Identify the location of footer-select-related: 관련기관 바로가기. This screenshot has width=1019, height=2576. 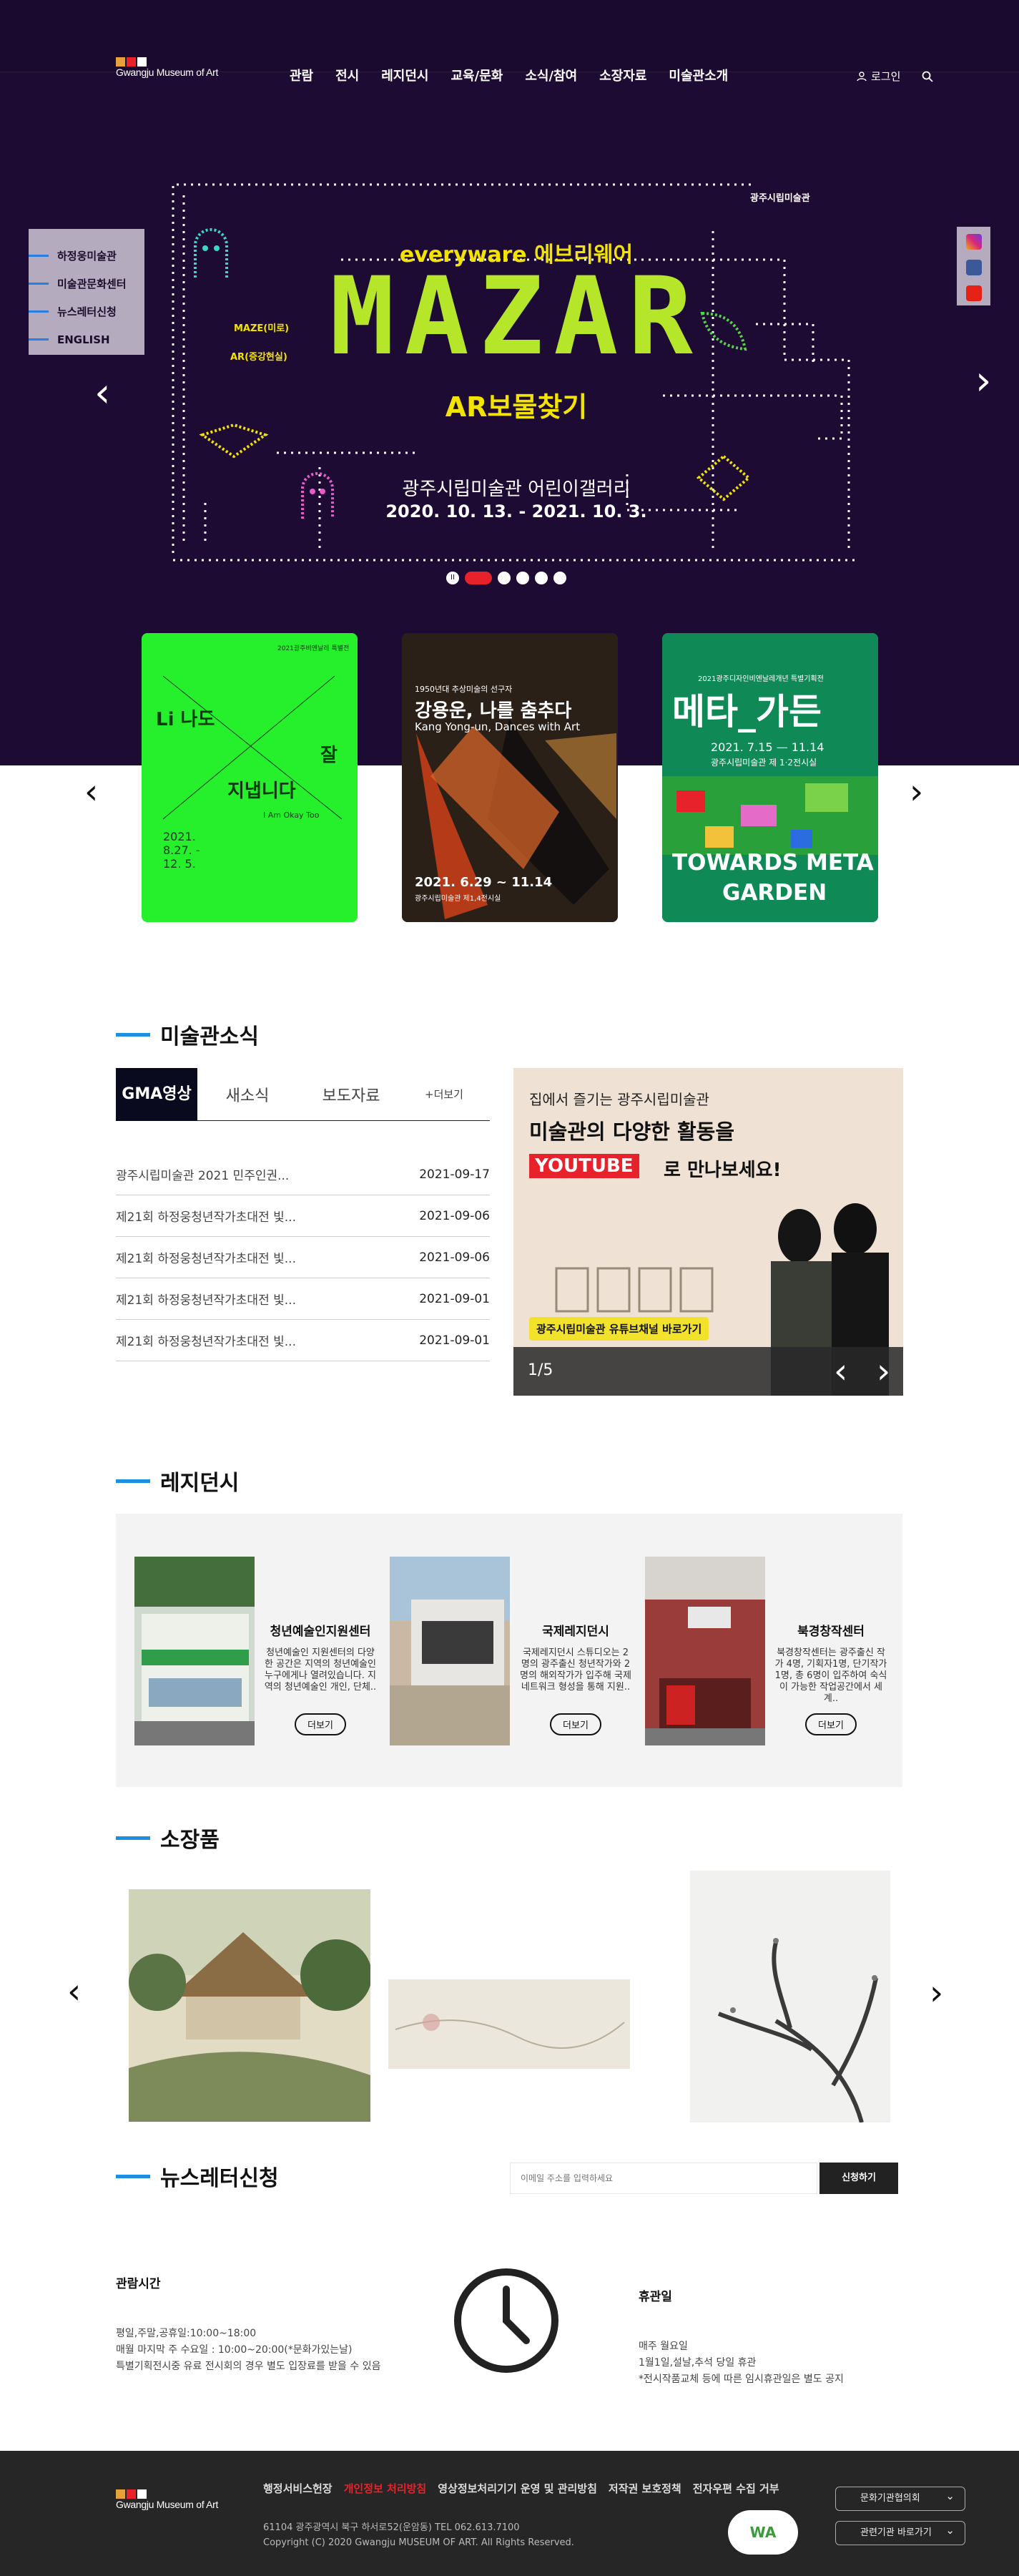
(900, 2532).